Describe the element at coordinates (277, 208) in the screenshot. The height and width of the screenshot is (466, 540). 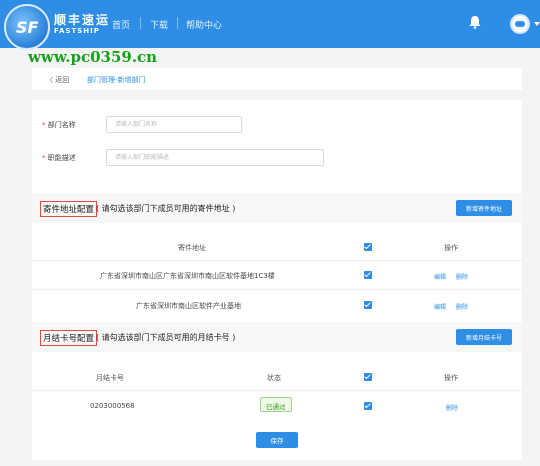
I see `address-section-header: 寄件地址配置 ( 请勾选该部门下成员可用的寄件地址 ) 新增寄件地址` at that location.